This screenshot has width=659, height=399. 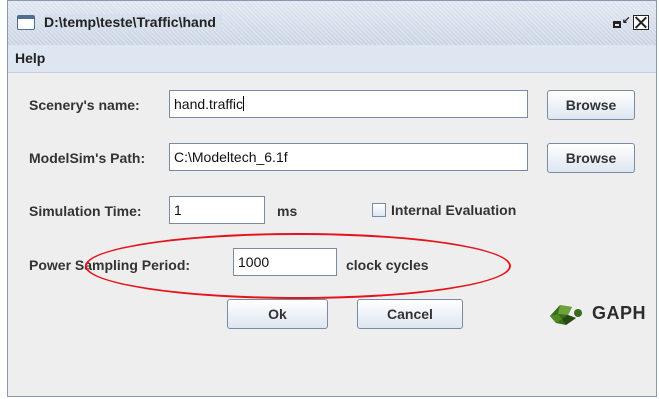 What do you see at coordinates (133, 22) in the screenshot?
I see `window-title: D:\temp\teste\Traffic\hand` at bounding box center [133, 22].